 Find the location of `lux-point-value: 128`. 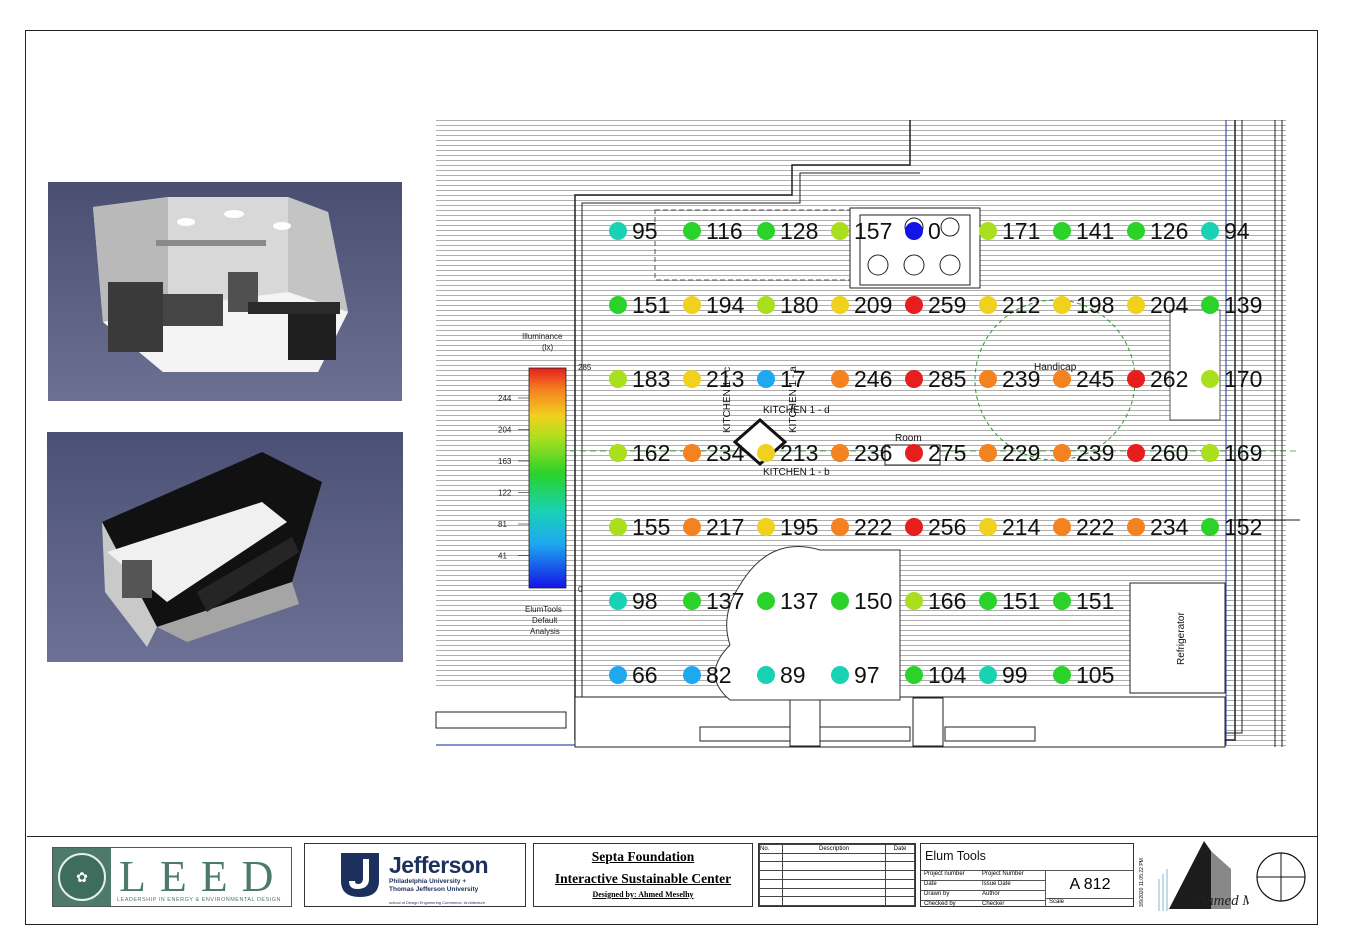

lux-point-value: 128 is located at coordinates (799, 231).